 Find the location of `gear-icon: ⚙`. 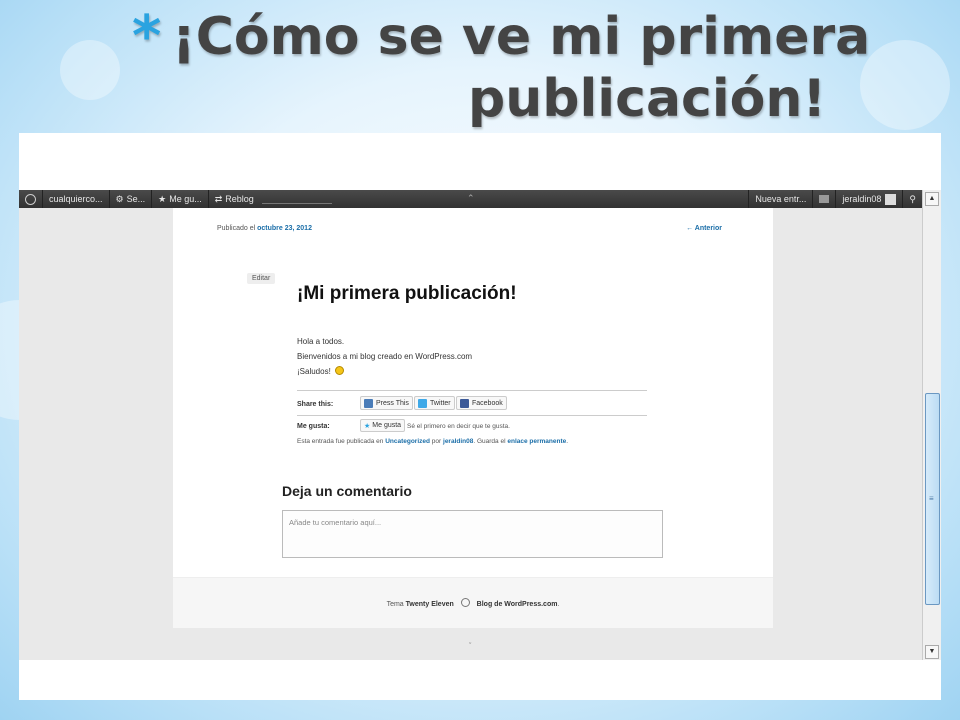

gear-icon: ⚙ is located at coordinates (119, 198).